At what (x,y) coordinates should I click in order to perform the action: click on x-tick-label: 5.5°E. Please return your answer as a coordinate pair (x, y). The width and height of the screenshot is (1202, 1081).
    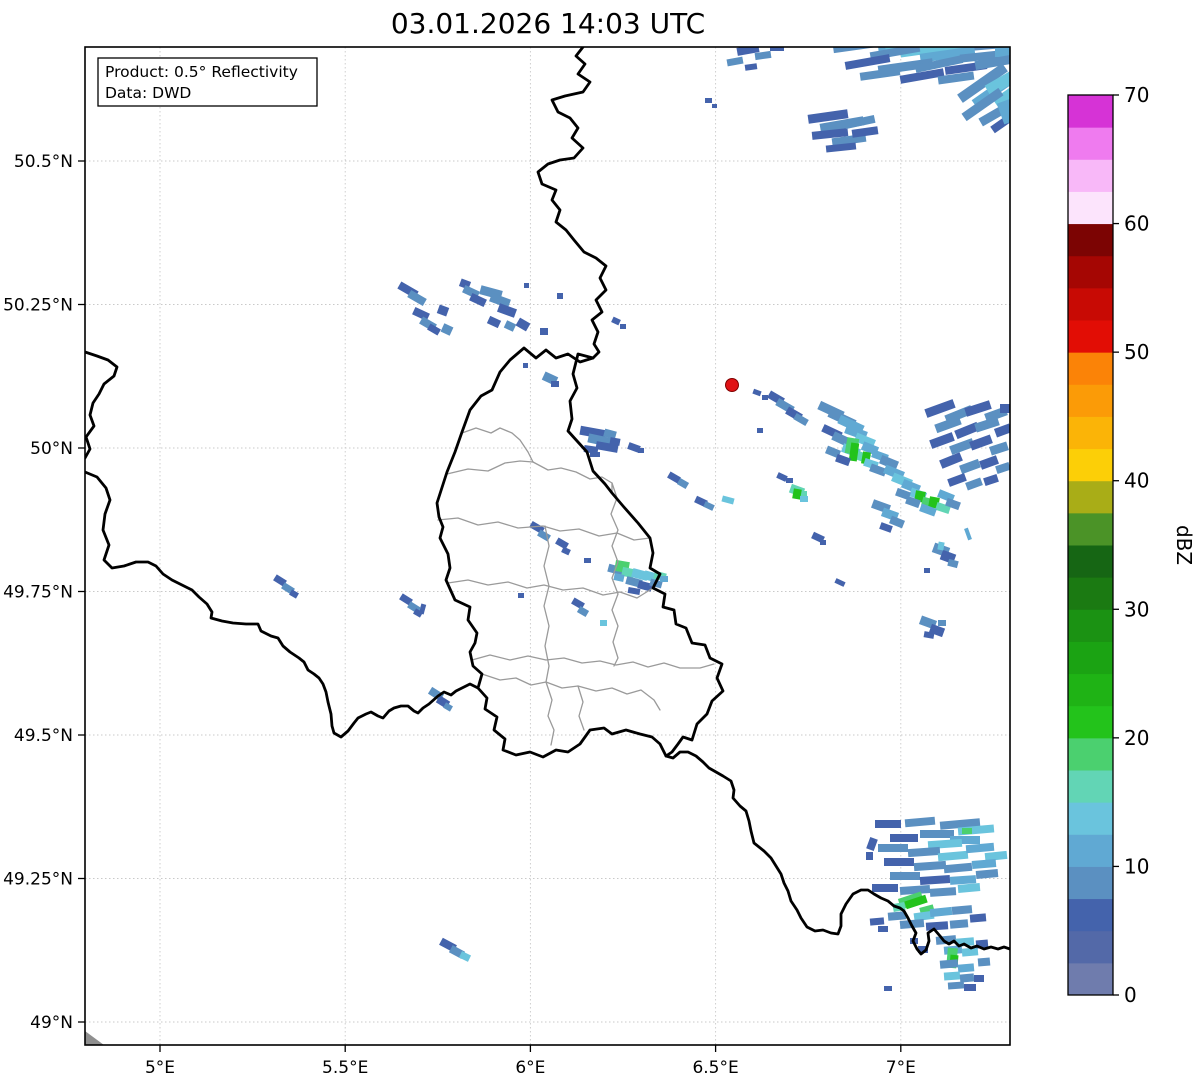
    Looking at the image, I should click on (345, 1068).